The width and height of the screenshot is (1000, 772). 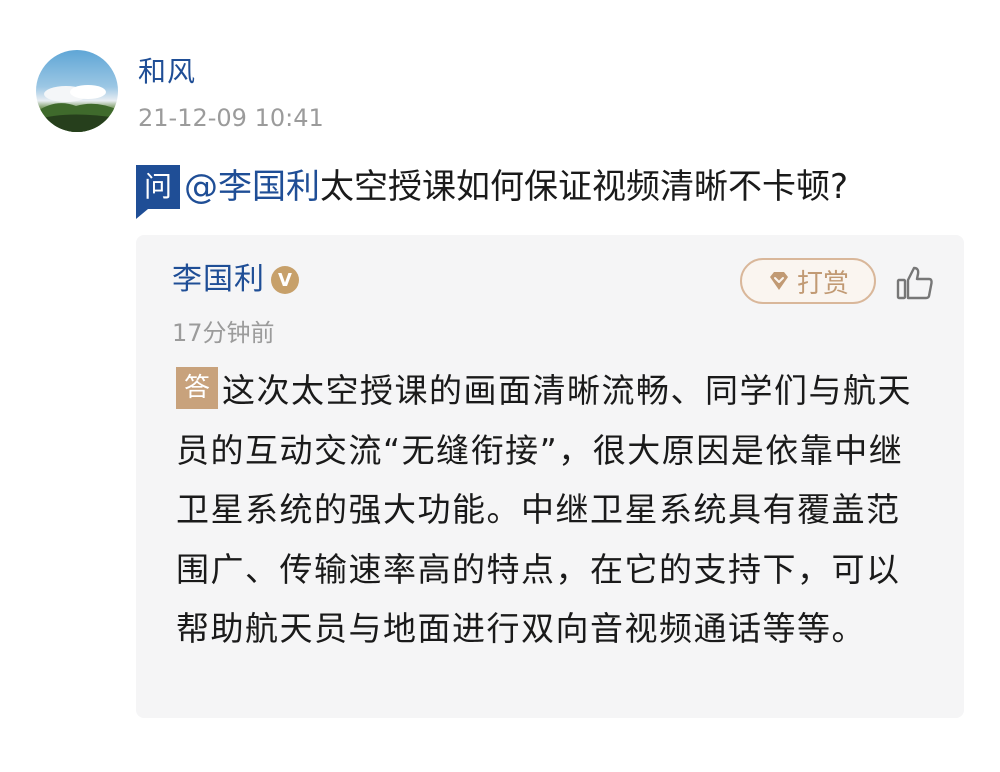 What do you see at coordinates (778, 281) in the screenshot?
I see `gem-icon` at bounding box center [778, 281].